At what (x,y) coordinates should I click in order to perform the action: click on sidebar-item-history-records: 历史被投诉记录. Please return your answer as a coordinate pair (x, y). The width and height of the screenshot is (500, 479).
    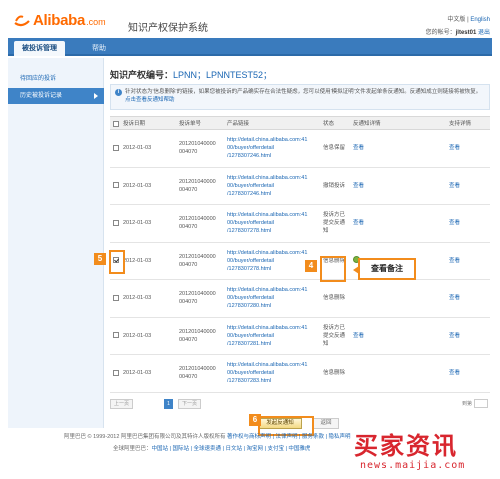
    Looking at the image, I should click on (56, 96).